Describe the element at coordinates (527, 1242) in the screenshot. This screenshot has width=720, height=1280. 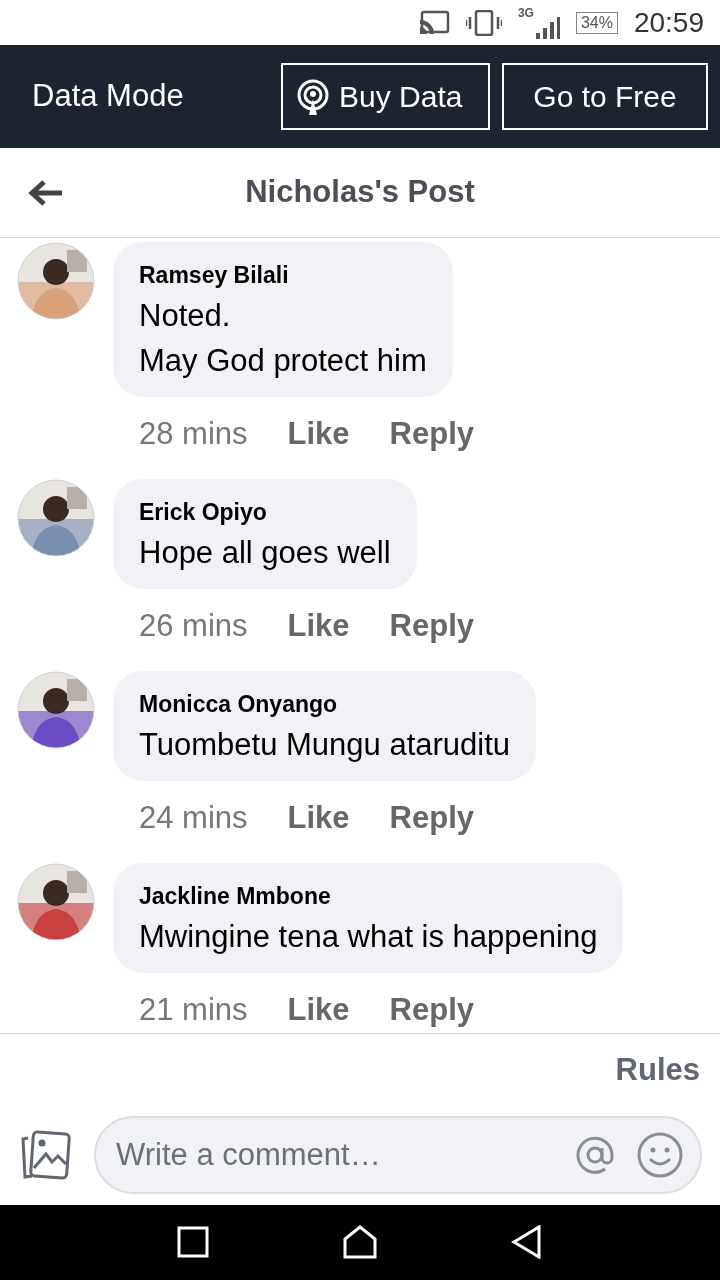
I see `back-icon` at that location.